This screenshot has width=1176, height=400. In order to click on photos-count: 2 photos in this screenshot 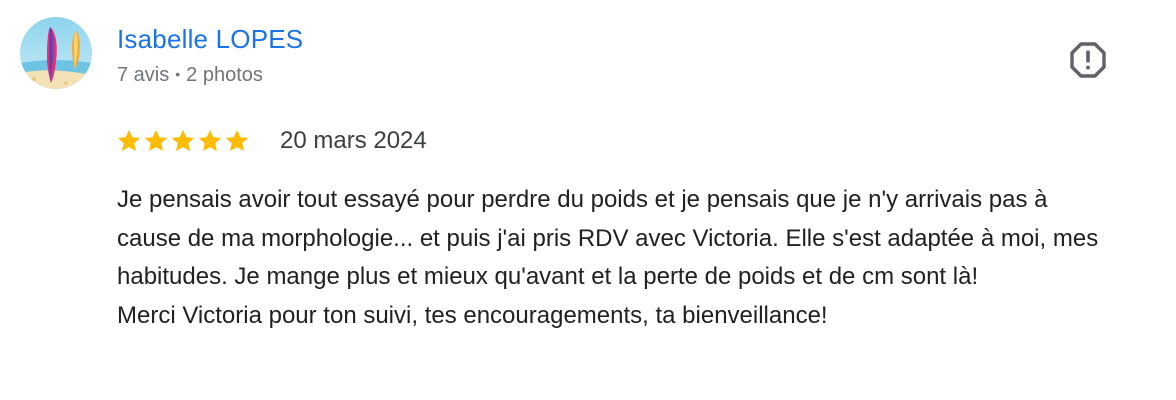, I will do `click(224, 75)`.